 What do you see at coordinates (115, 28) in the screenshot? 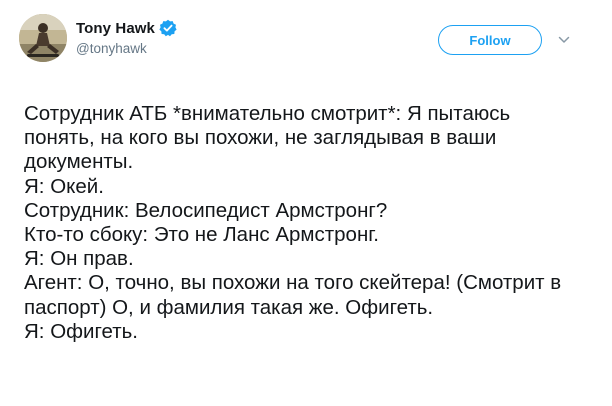
I see `display-name: Tony Hawk` at bounding box center [115, 28].